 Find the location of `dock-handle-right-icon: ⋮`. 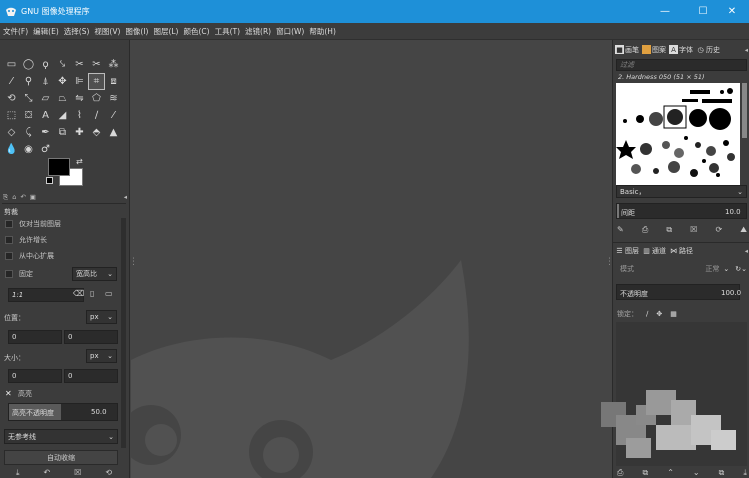

dock-handle-right-icon: ⋮ is located at coordinates (608, 262).